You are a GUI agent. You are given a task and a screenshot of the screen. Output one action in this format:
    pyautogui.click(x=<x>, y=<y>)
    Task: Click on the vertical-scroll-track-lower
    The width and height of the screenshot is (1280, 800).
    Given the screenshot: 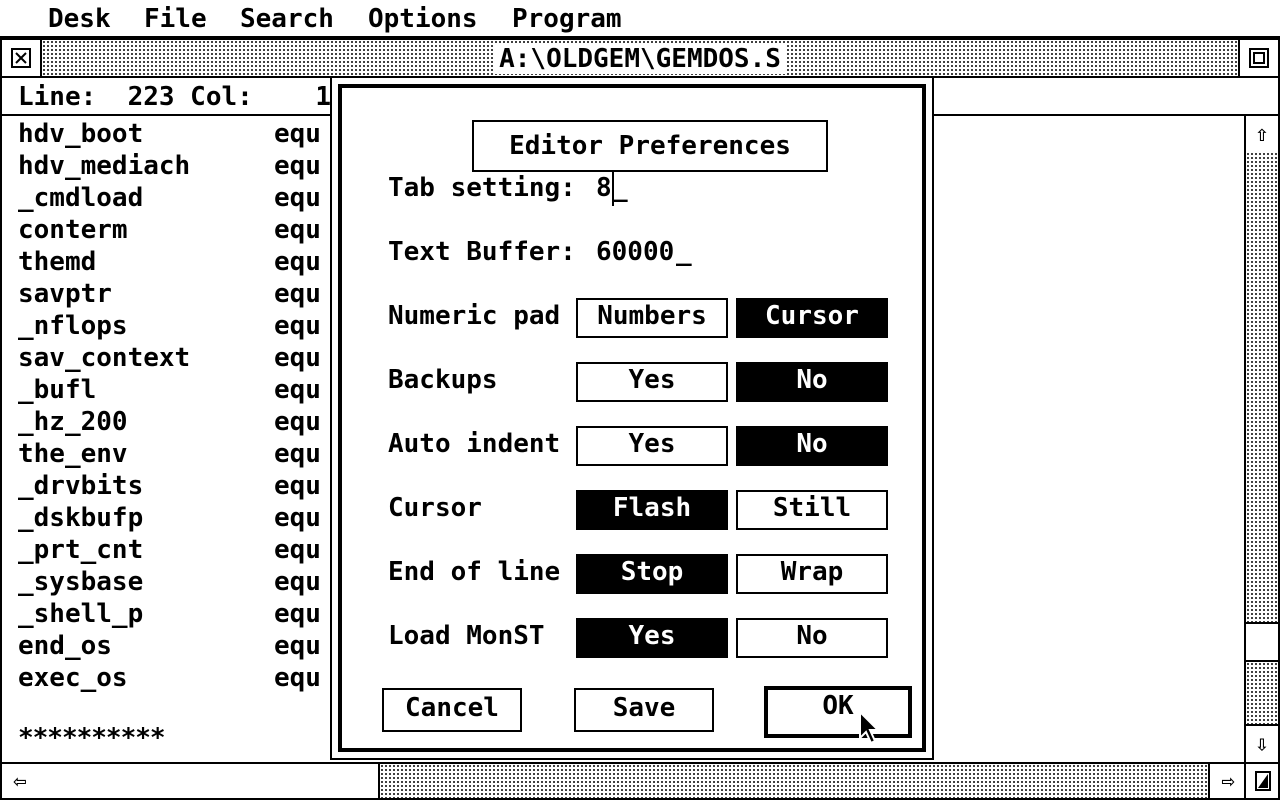 What is the action you would take?
    pyautogui.click(x=1262, y=693)
    